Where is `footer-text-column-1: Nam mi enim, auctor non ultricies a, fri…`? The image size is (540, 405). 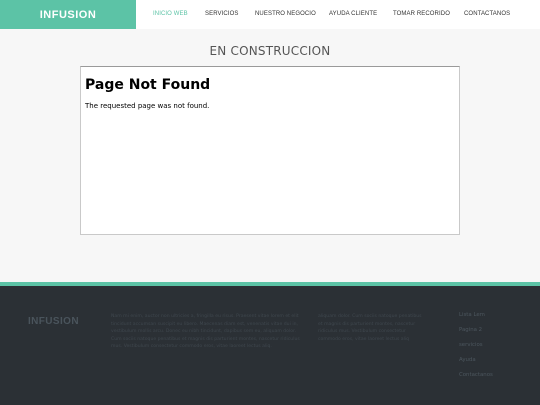
footer-text-column-1: Nam mi enim, auctor non ultricies a, fri… is located at coordinates (205, 332).